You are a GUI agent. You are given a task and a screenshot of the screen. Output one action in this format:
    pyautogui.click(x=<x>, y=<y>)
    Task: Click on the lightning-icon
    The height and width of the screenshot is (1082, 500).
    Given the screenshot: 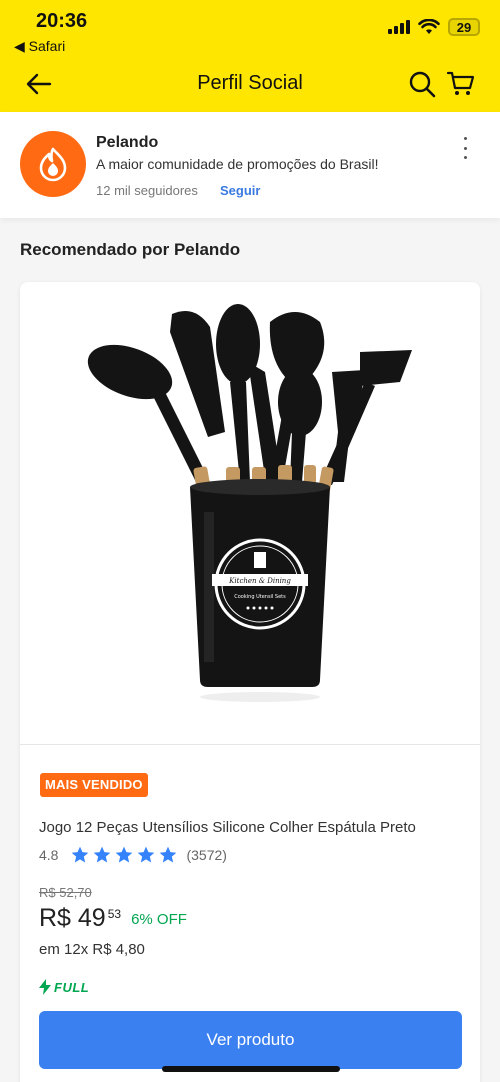 What is the action you would take?
    pyautogui.click(x=45, y=987)
    